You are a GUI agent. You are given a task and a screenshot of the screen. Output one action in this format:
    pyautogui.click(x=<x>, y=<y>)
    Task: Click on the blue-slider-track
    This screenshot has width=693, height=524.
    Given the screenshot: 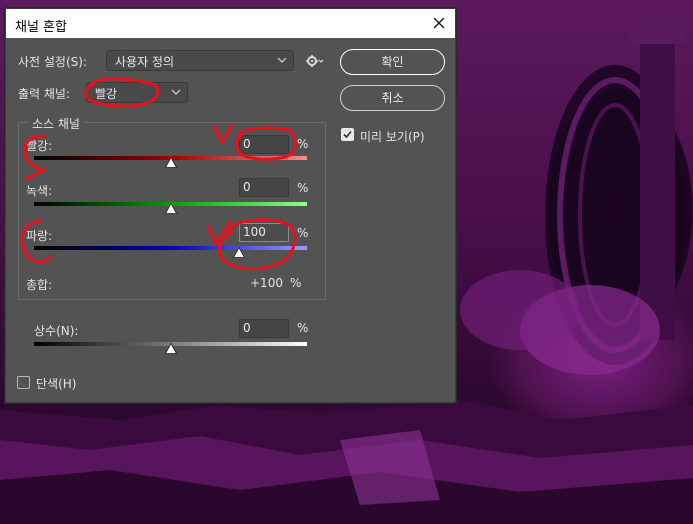 What is the action you would take?
    pyautogui.click(x=170, y=248)
    